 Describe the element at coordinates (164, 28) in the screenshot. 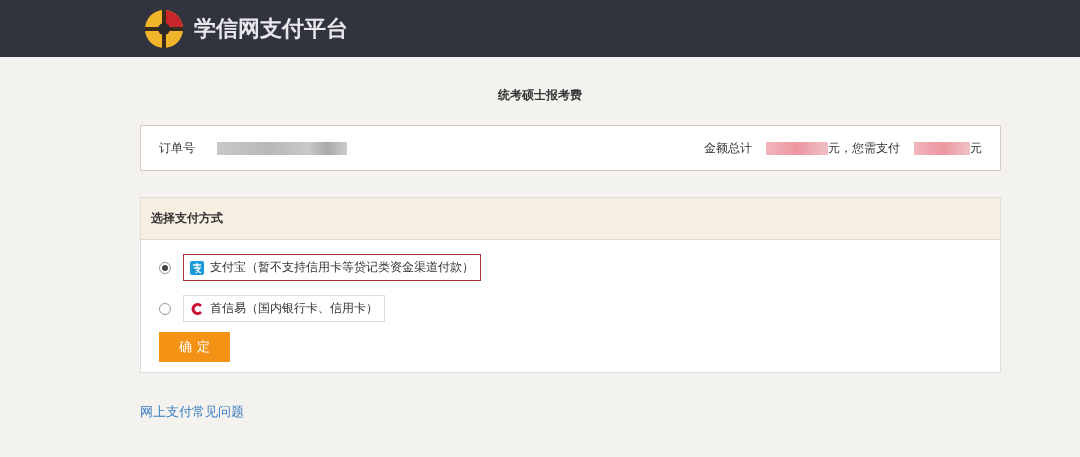

I see `logo-icon` at that location.